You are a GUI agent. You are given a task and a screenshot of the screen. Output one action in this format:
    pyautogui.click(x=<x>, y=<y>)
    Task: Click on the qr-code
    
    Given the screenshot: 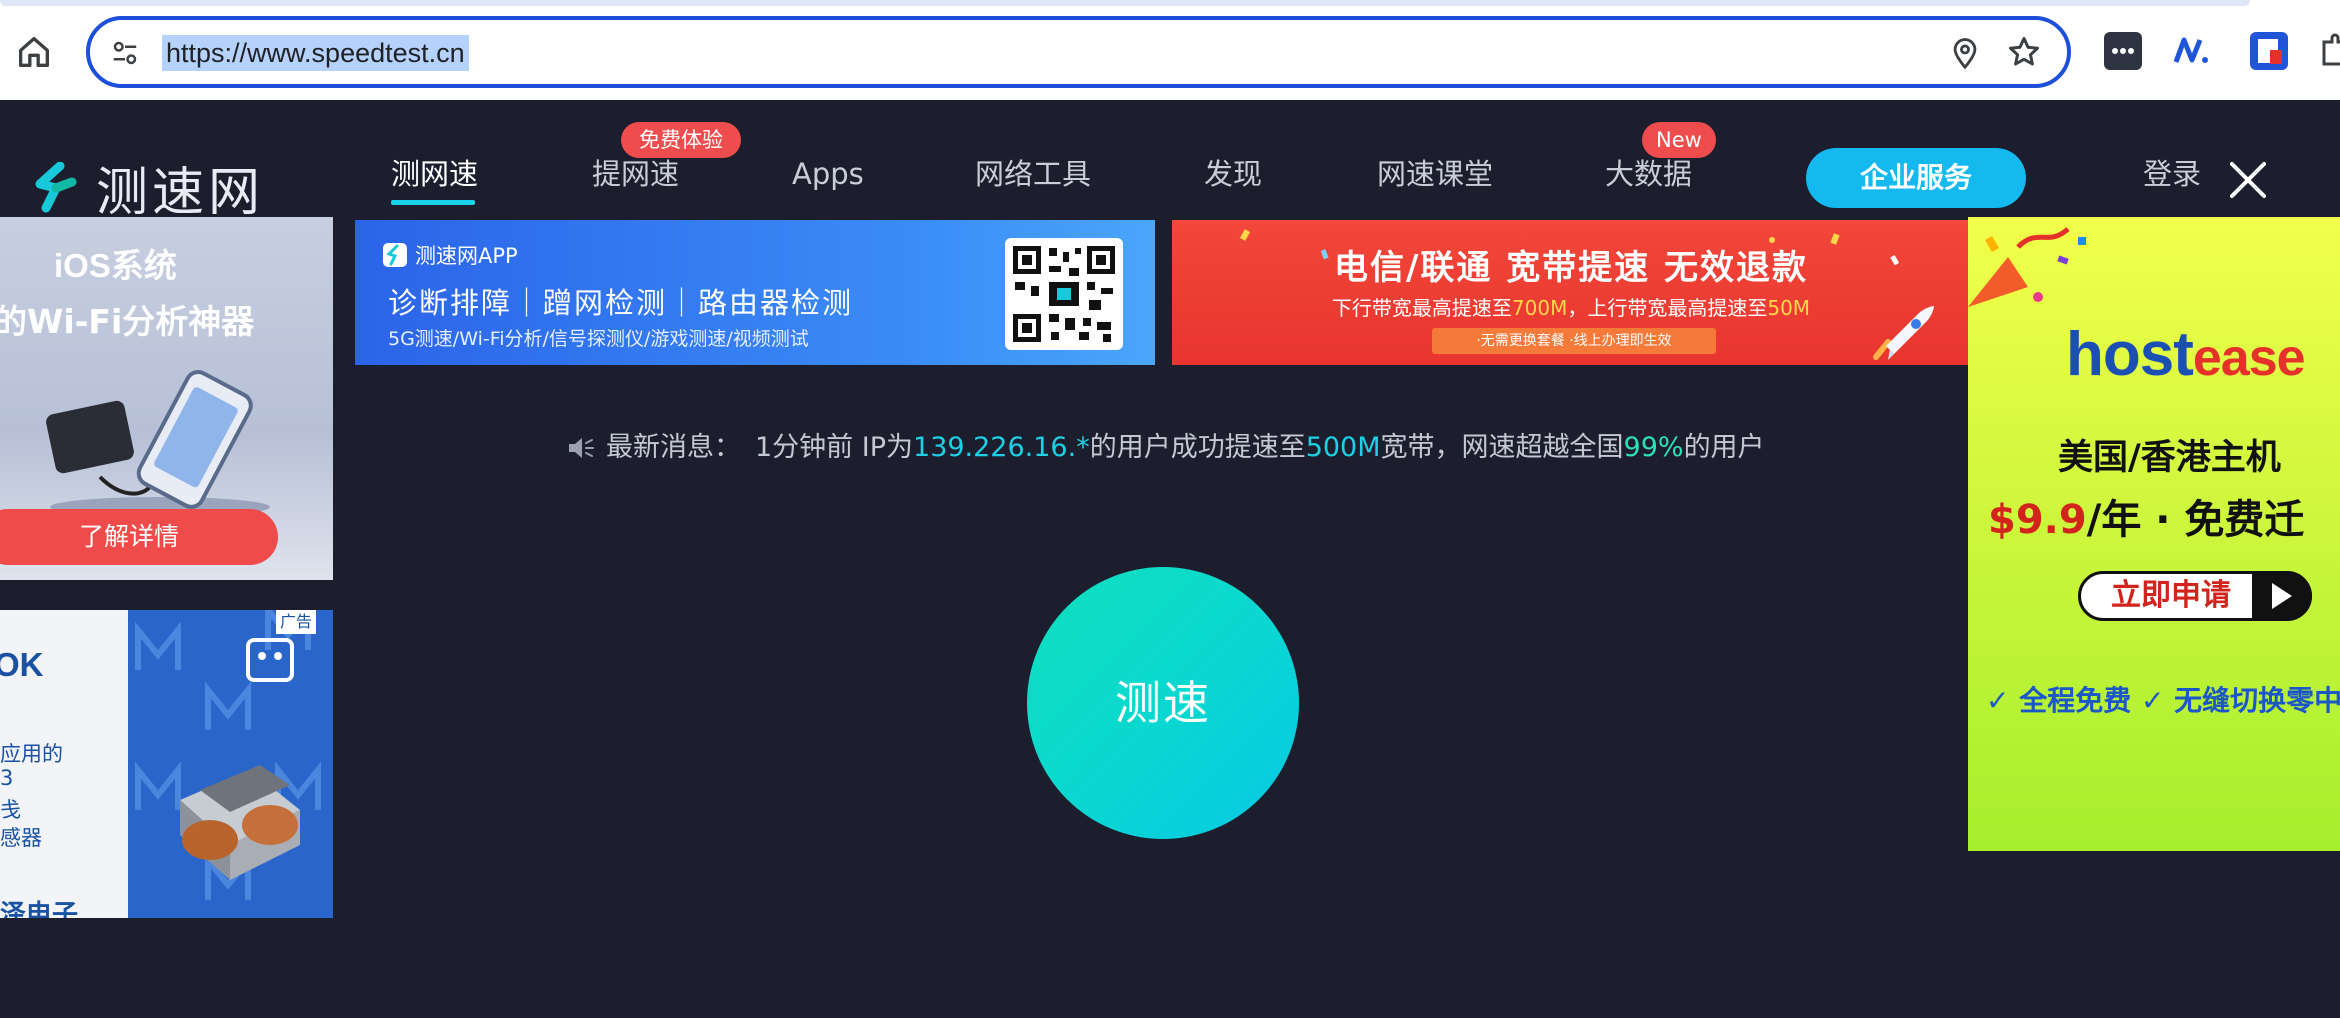 What is the action you would take?
    pyautogui.click(x=1064, y=294)
    